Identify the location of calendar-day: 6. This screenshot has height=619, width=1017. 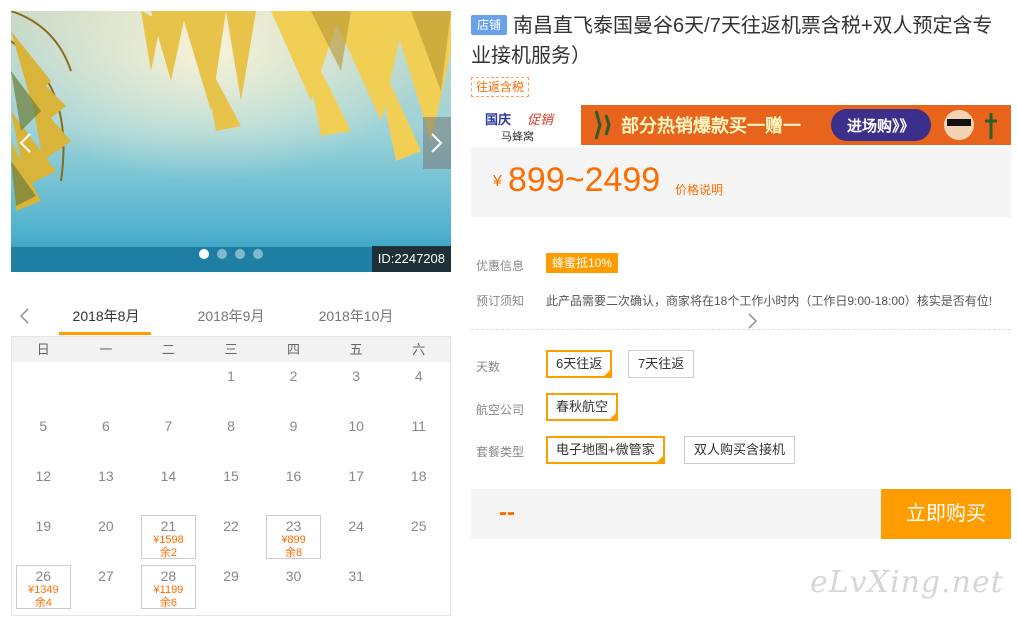
(106, 437).